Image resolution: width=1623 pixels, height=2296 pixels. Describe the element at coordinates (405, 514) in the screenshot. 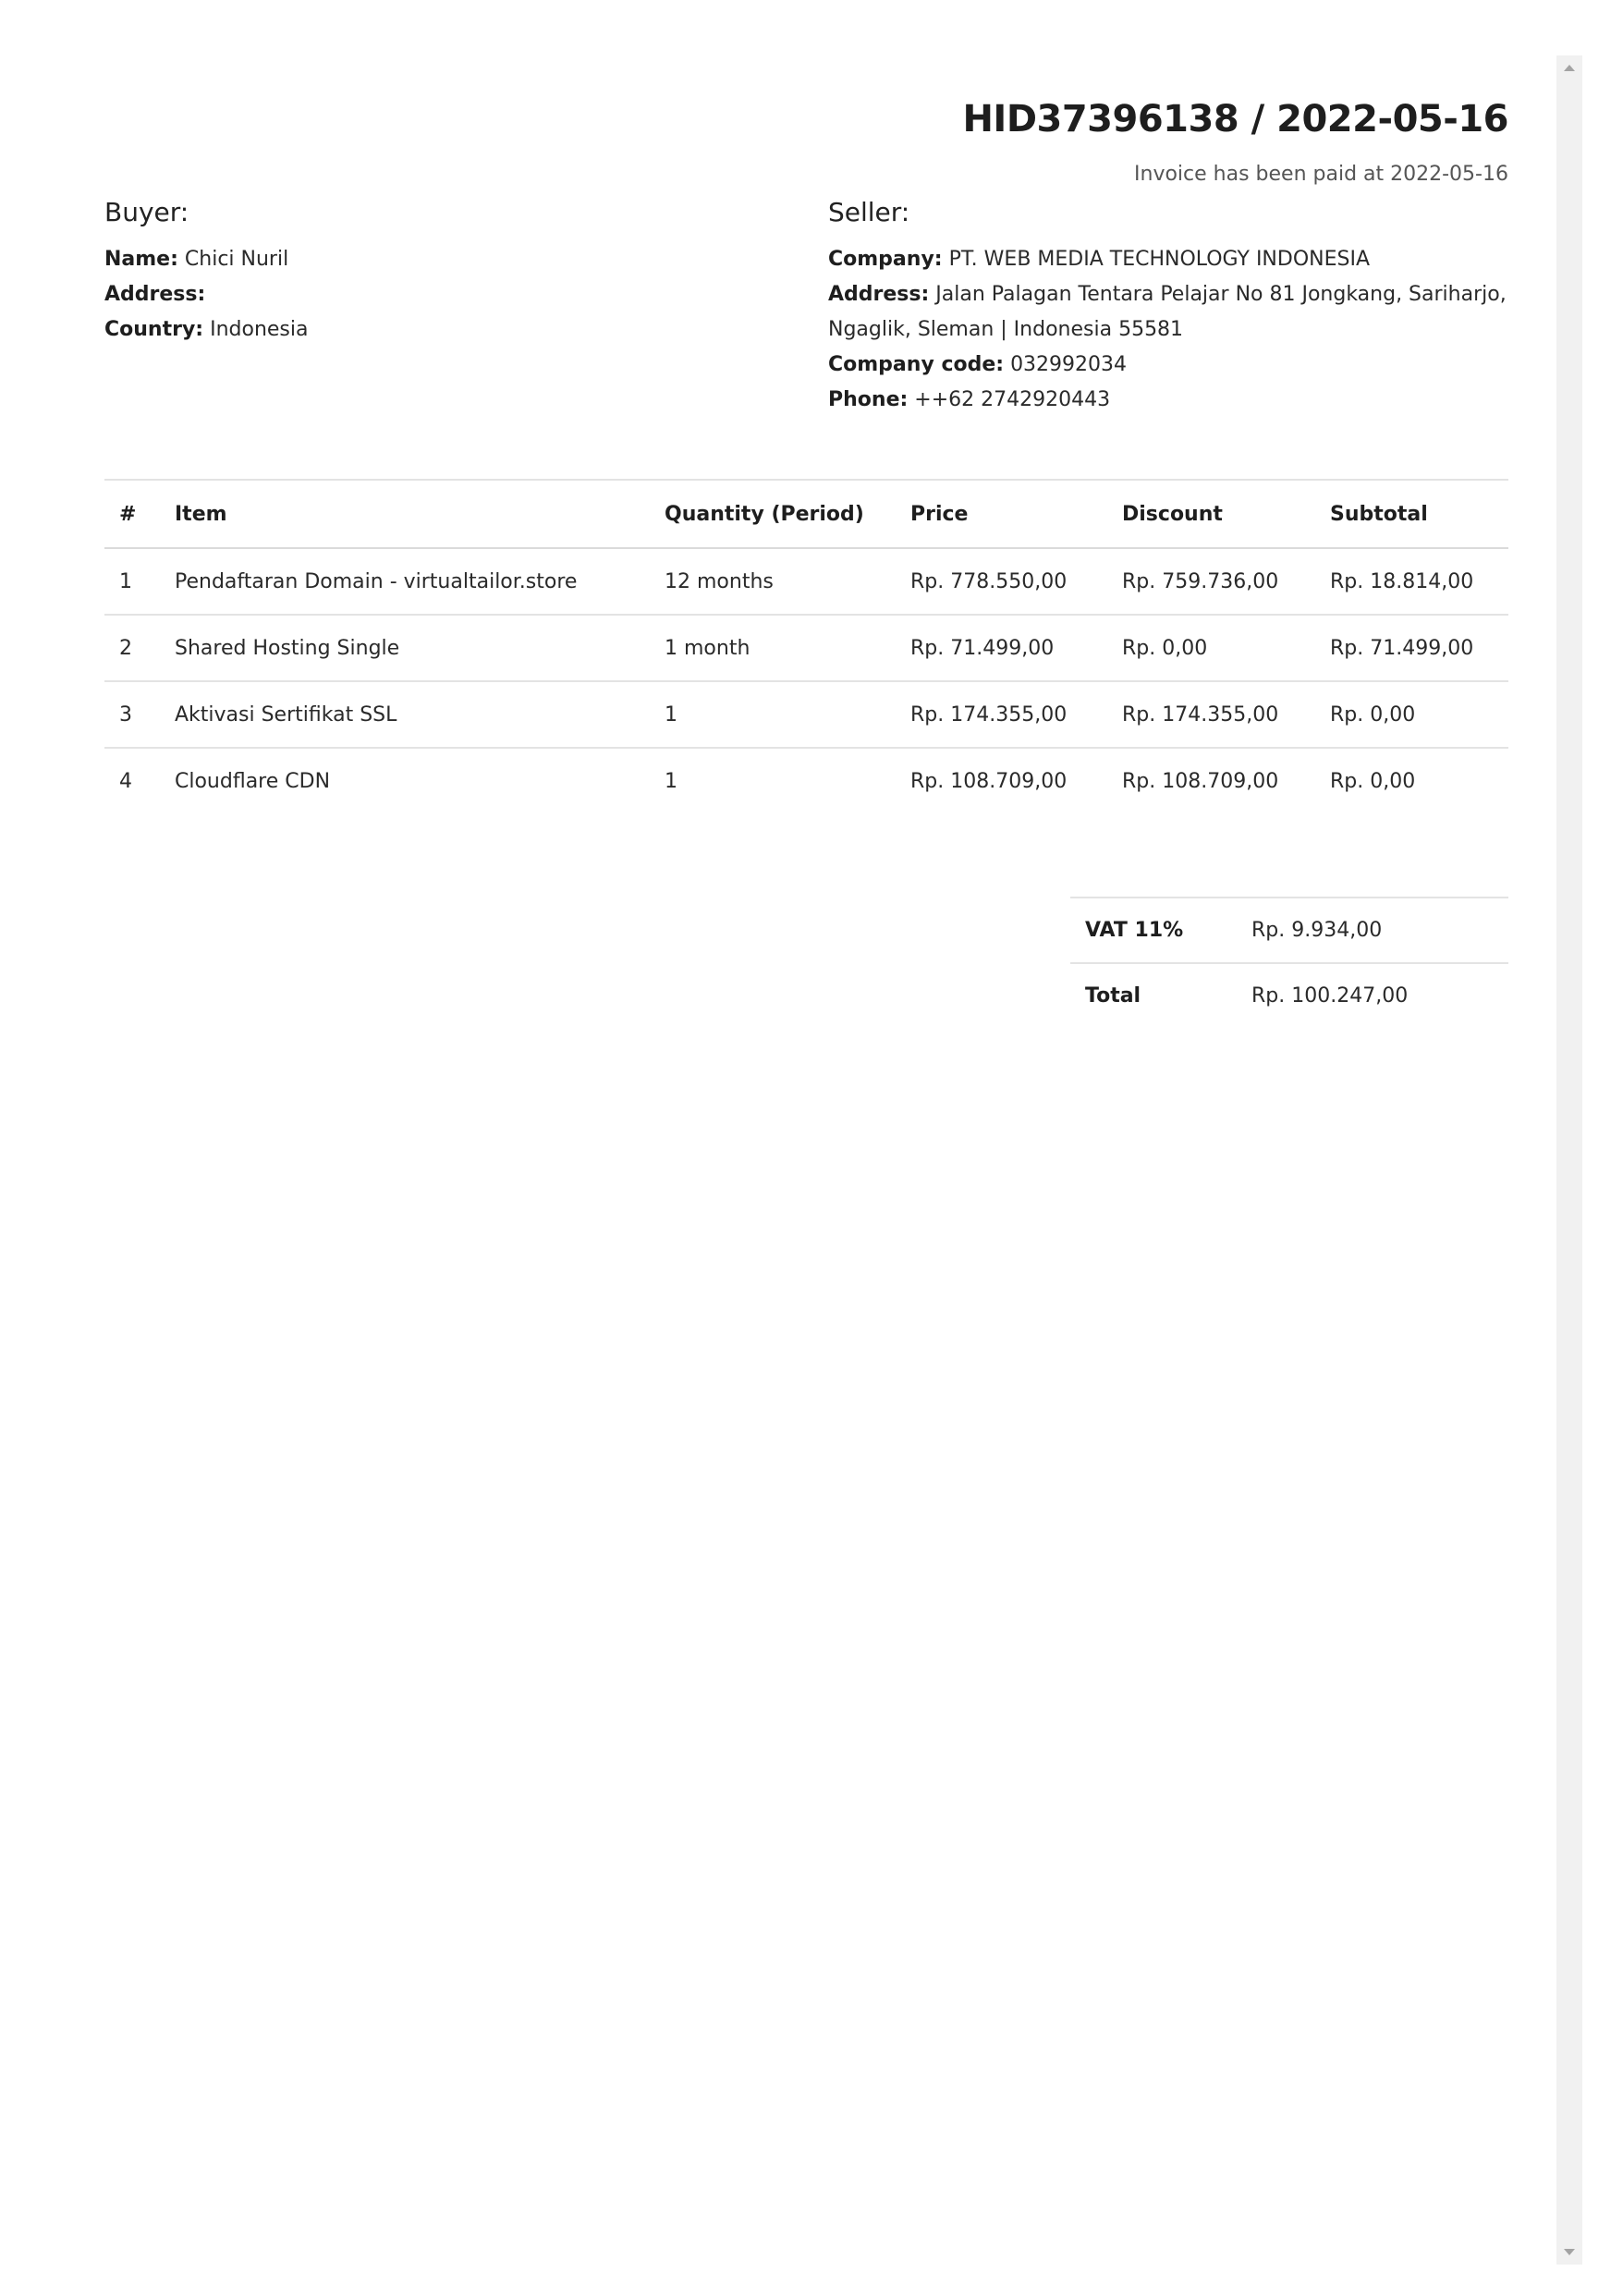

I see `column-header-item: Item` at that location.